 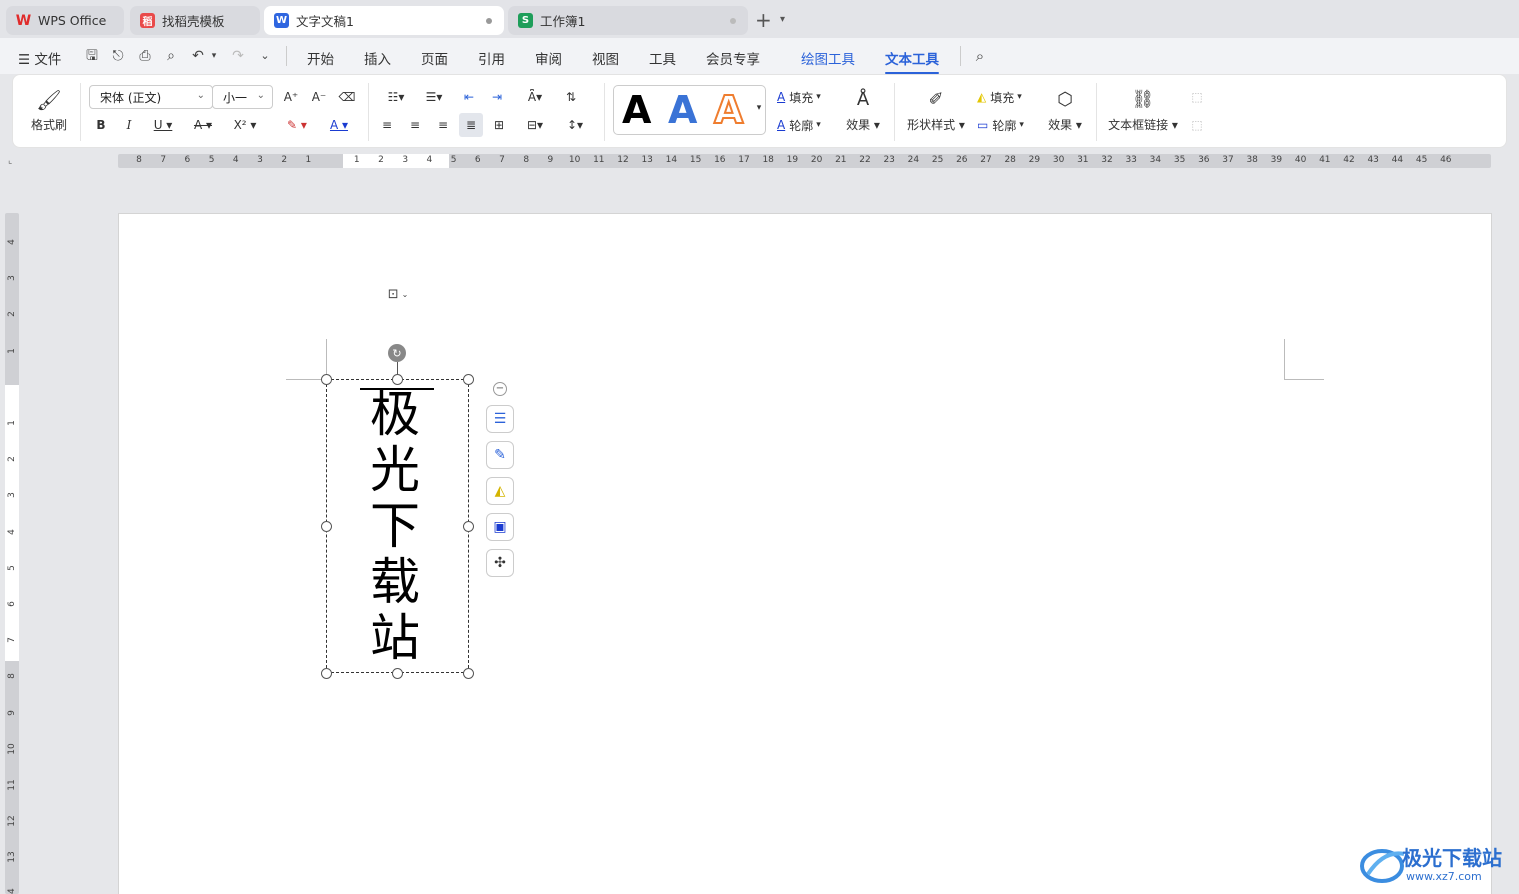 What do you see at coordinates (171, 56) in the screenshot?
I see `print-preview-icon: ⌕` at bounding box center [171, 56].